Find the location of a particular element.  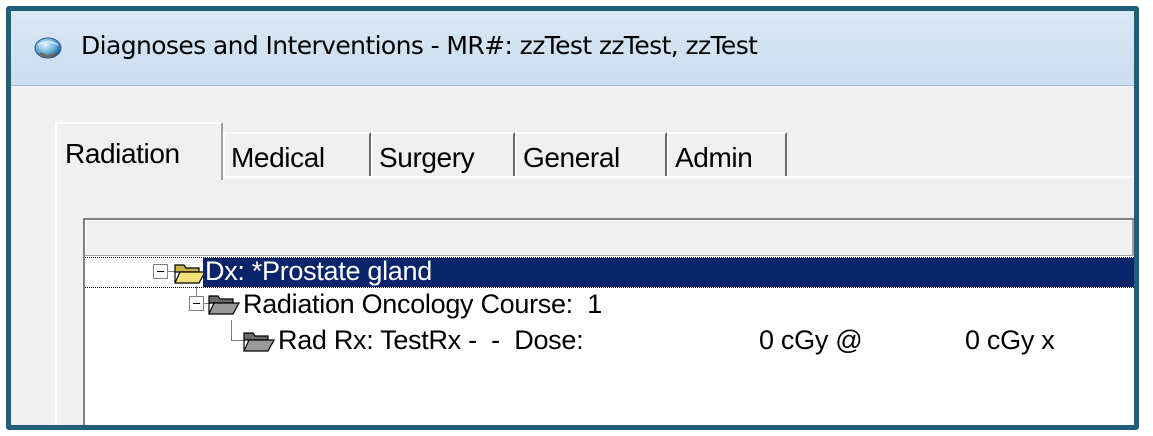

tab-label: General is located at coordinates (571, 157).